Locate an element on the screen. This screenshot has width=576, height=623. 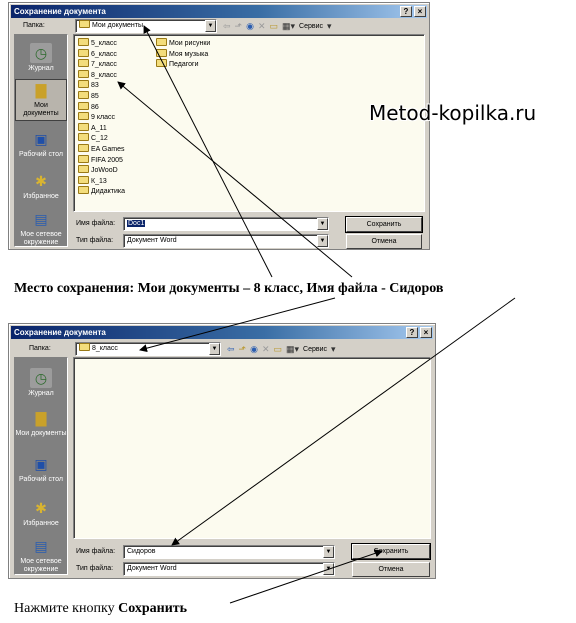
history-icon: ◷ is located at coordinates (41, 53).